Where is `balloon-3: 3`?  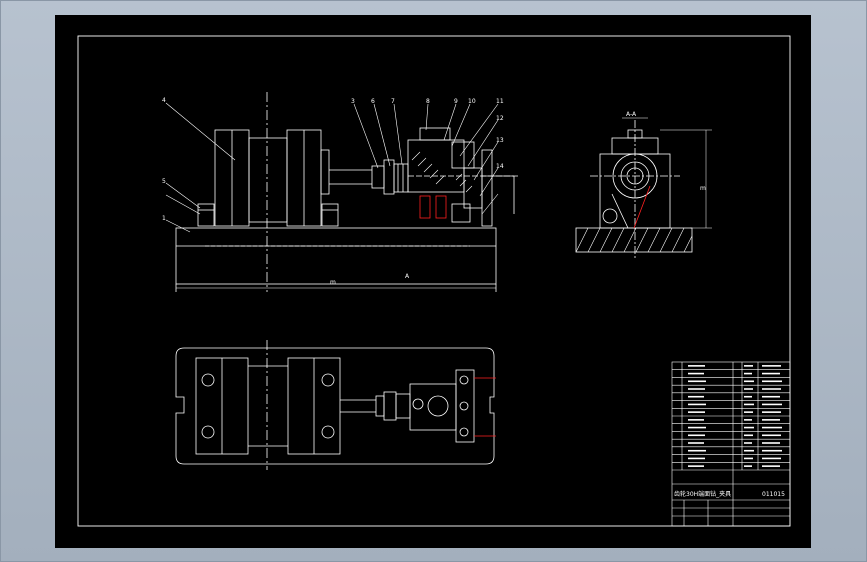 balloon-3: 3 is located at coordinates (353, 101).